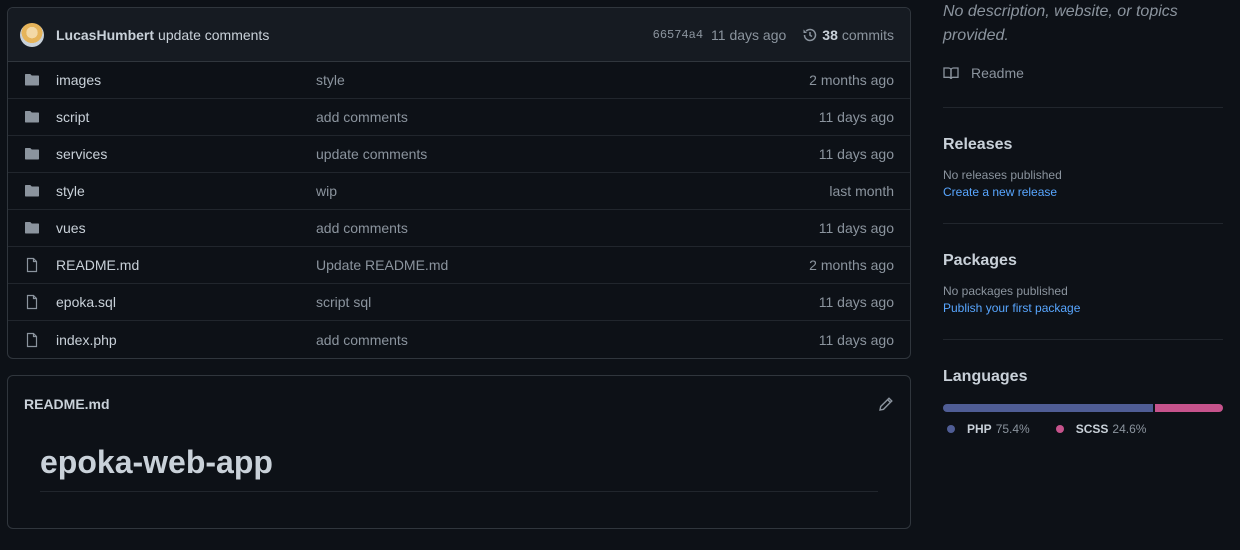 This screenshot has height=550, width=1240. Describe the element at coordinates (567, 302) in the screenshot. I see `file-commit-message-link: script sql` at that location.